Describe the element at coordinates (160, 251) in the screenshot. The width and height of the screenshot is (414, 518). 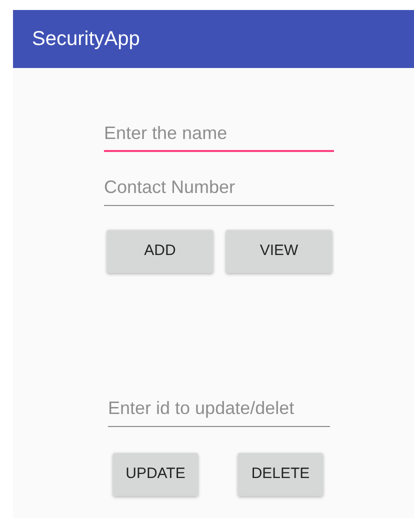
I see `action-button: ADD` at that location.